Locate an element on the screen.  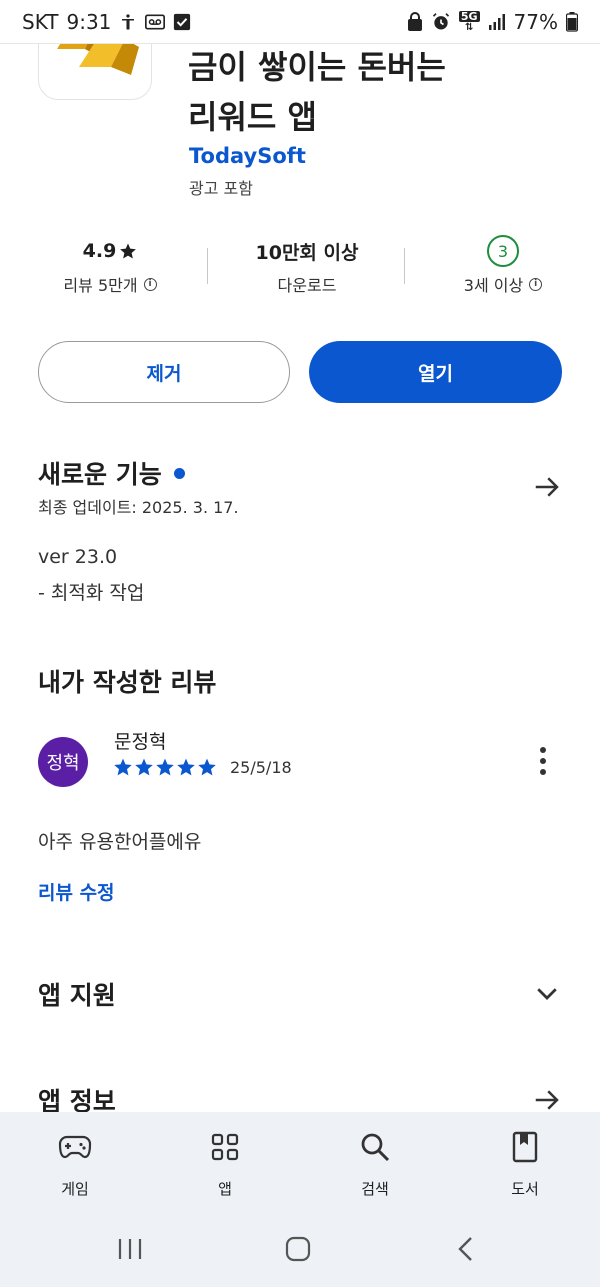
reviewer-name: 문정혁 is located at coordinates (140, 742).